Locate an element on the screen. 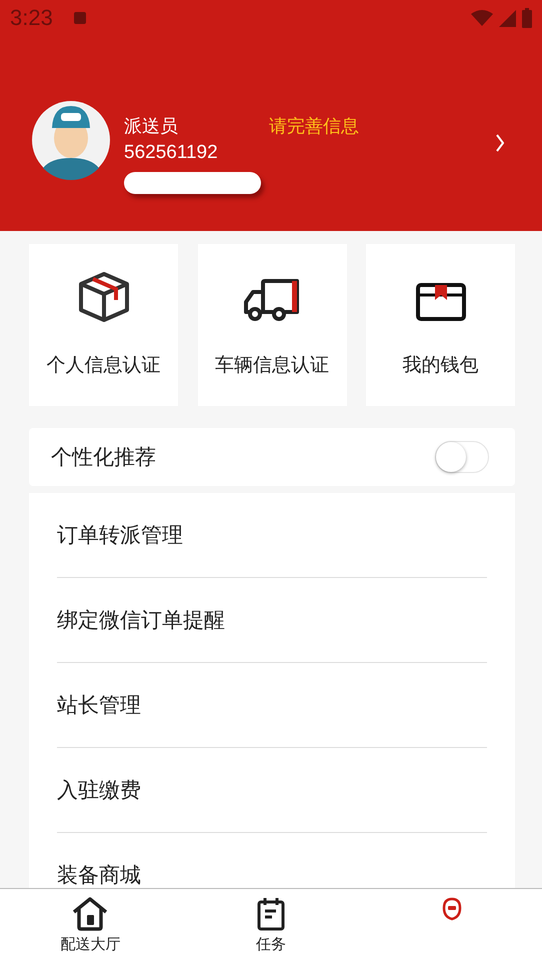 This screenshot has width=542, height=965. shortcut-card: 个人信息认证 is located at coordinates (103, 325).